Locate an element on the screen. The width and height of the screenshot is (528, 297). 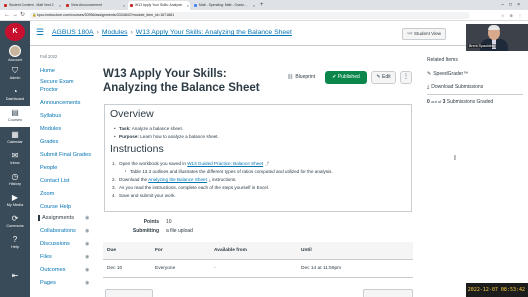
for-cell: Everyone is located at coordinates (165, 268).